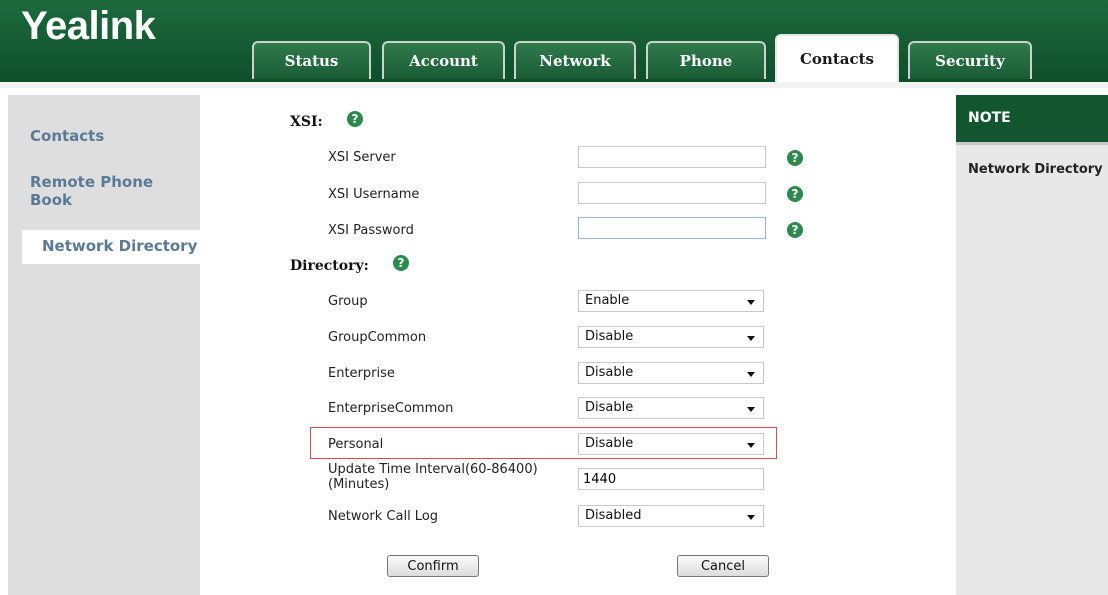 Image resolution: width=1108 pixels, height=595 pixels. What do you see at coordinates (671, 408) in the screenshot?
I see `enterprisecommon-select: Disable` at bounding box center [671, 408].